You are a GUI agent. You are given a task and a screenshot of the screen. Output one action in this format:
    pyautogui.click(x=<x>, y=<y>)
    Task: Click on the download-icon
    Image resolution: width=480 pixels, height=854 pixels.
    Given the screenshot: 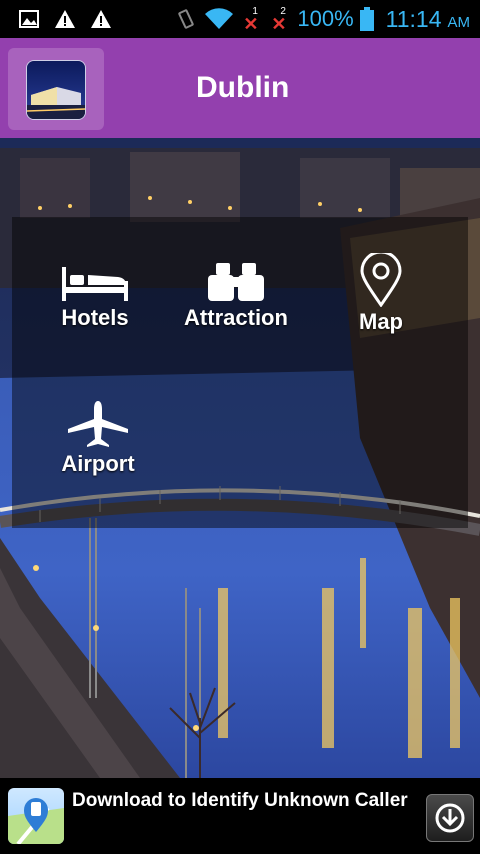 What is the action you would take?
    pyautogui.click(x=450, y=818)
    